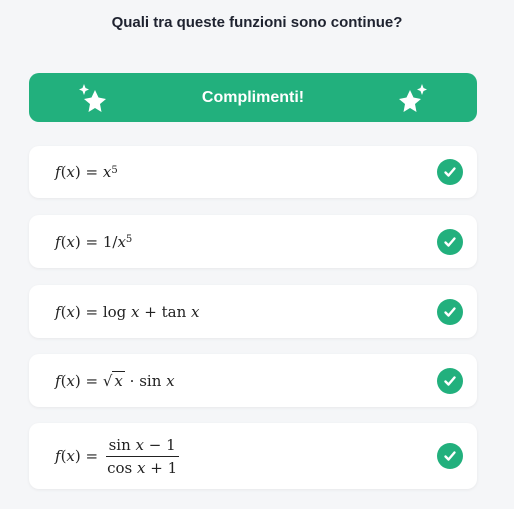 This screenshot has width=514, height=509. I want to click on option-card: f(x) = log x + tan x, so click(253, 311).